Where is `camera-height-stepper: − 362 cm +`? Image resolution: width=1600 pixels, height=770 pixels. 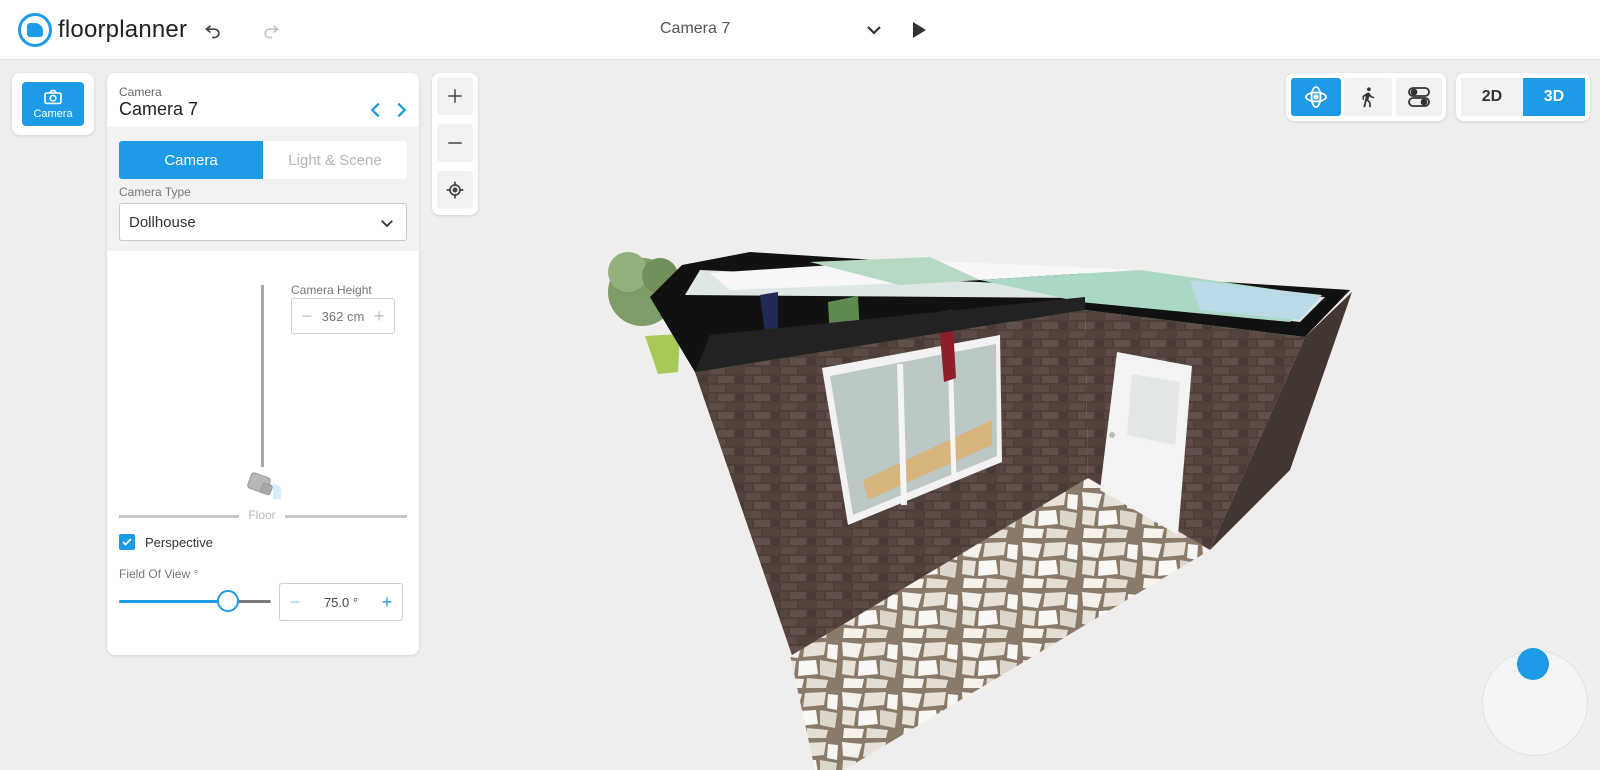 camera-height-stepper: − 362 cm + is located at coordinates (343, 316).